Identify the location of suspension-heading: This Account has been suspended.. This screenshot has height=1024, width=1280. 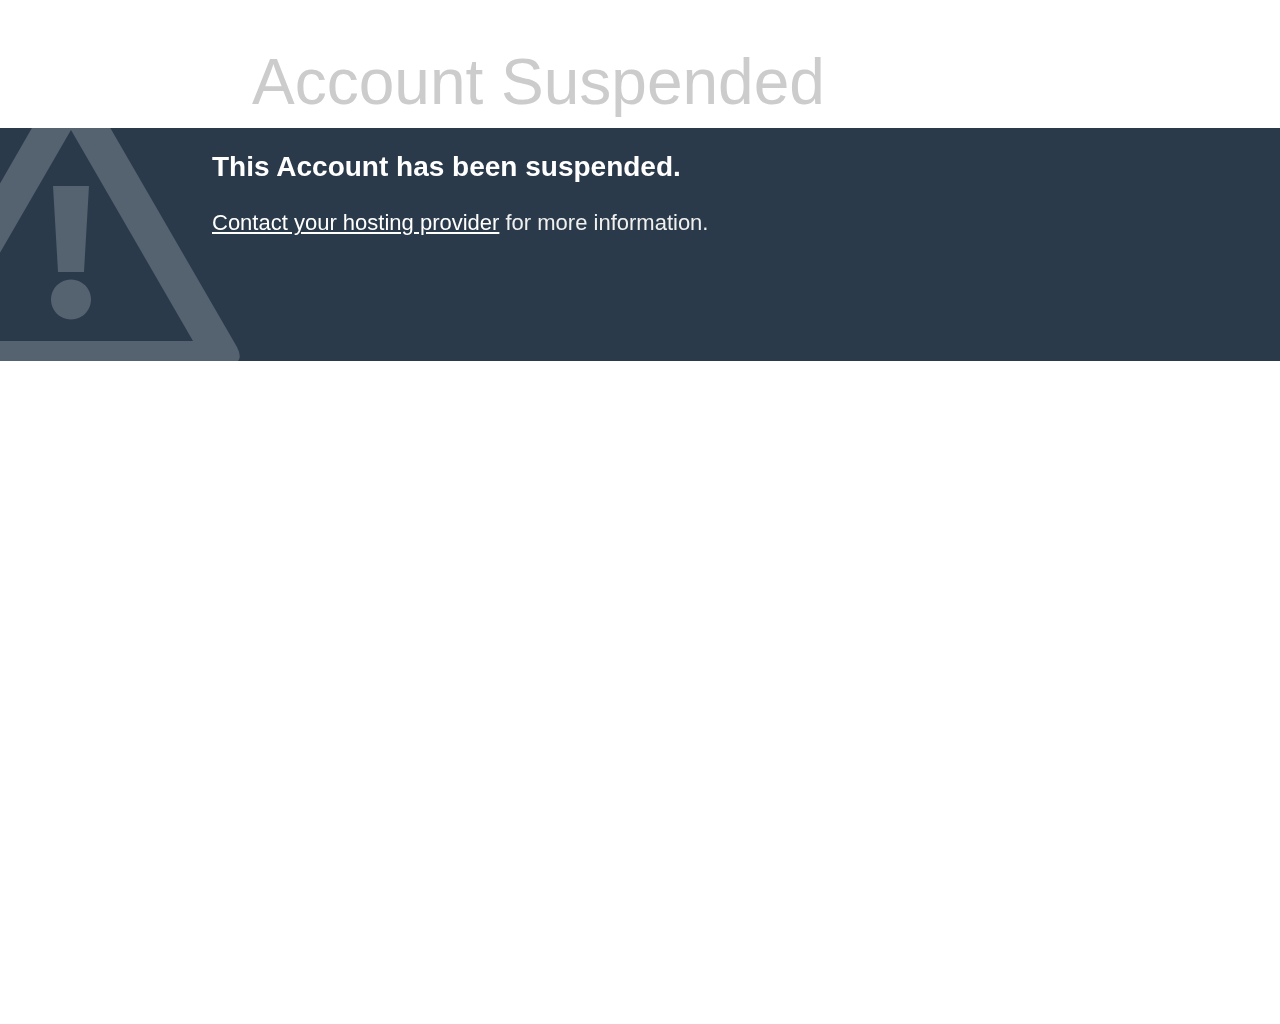
(446, 167).